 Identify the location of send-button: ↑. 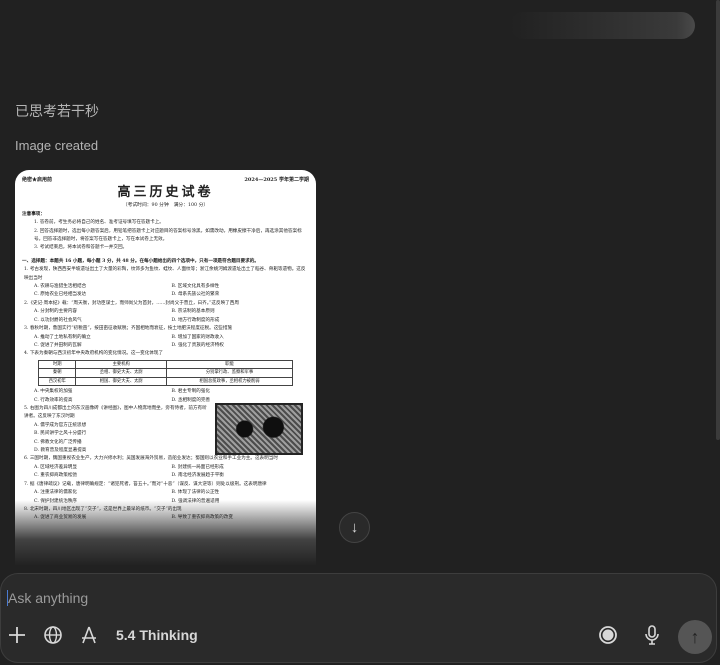
(695, 637).